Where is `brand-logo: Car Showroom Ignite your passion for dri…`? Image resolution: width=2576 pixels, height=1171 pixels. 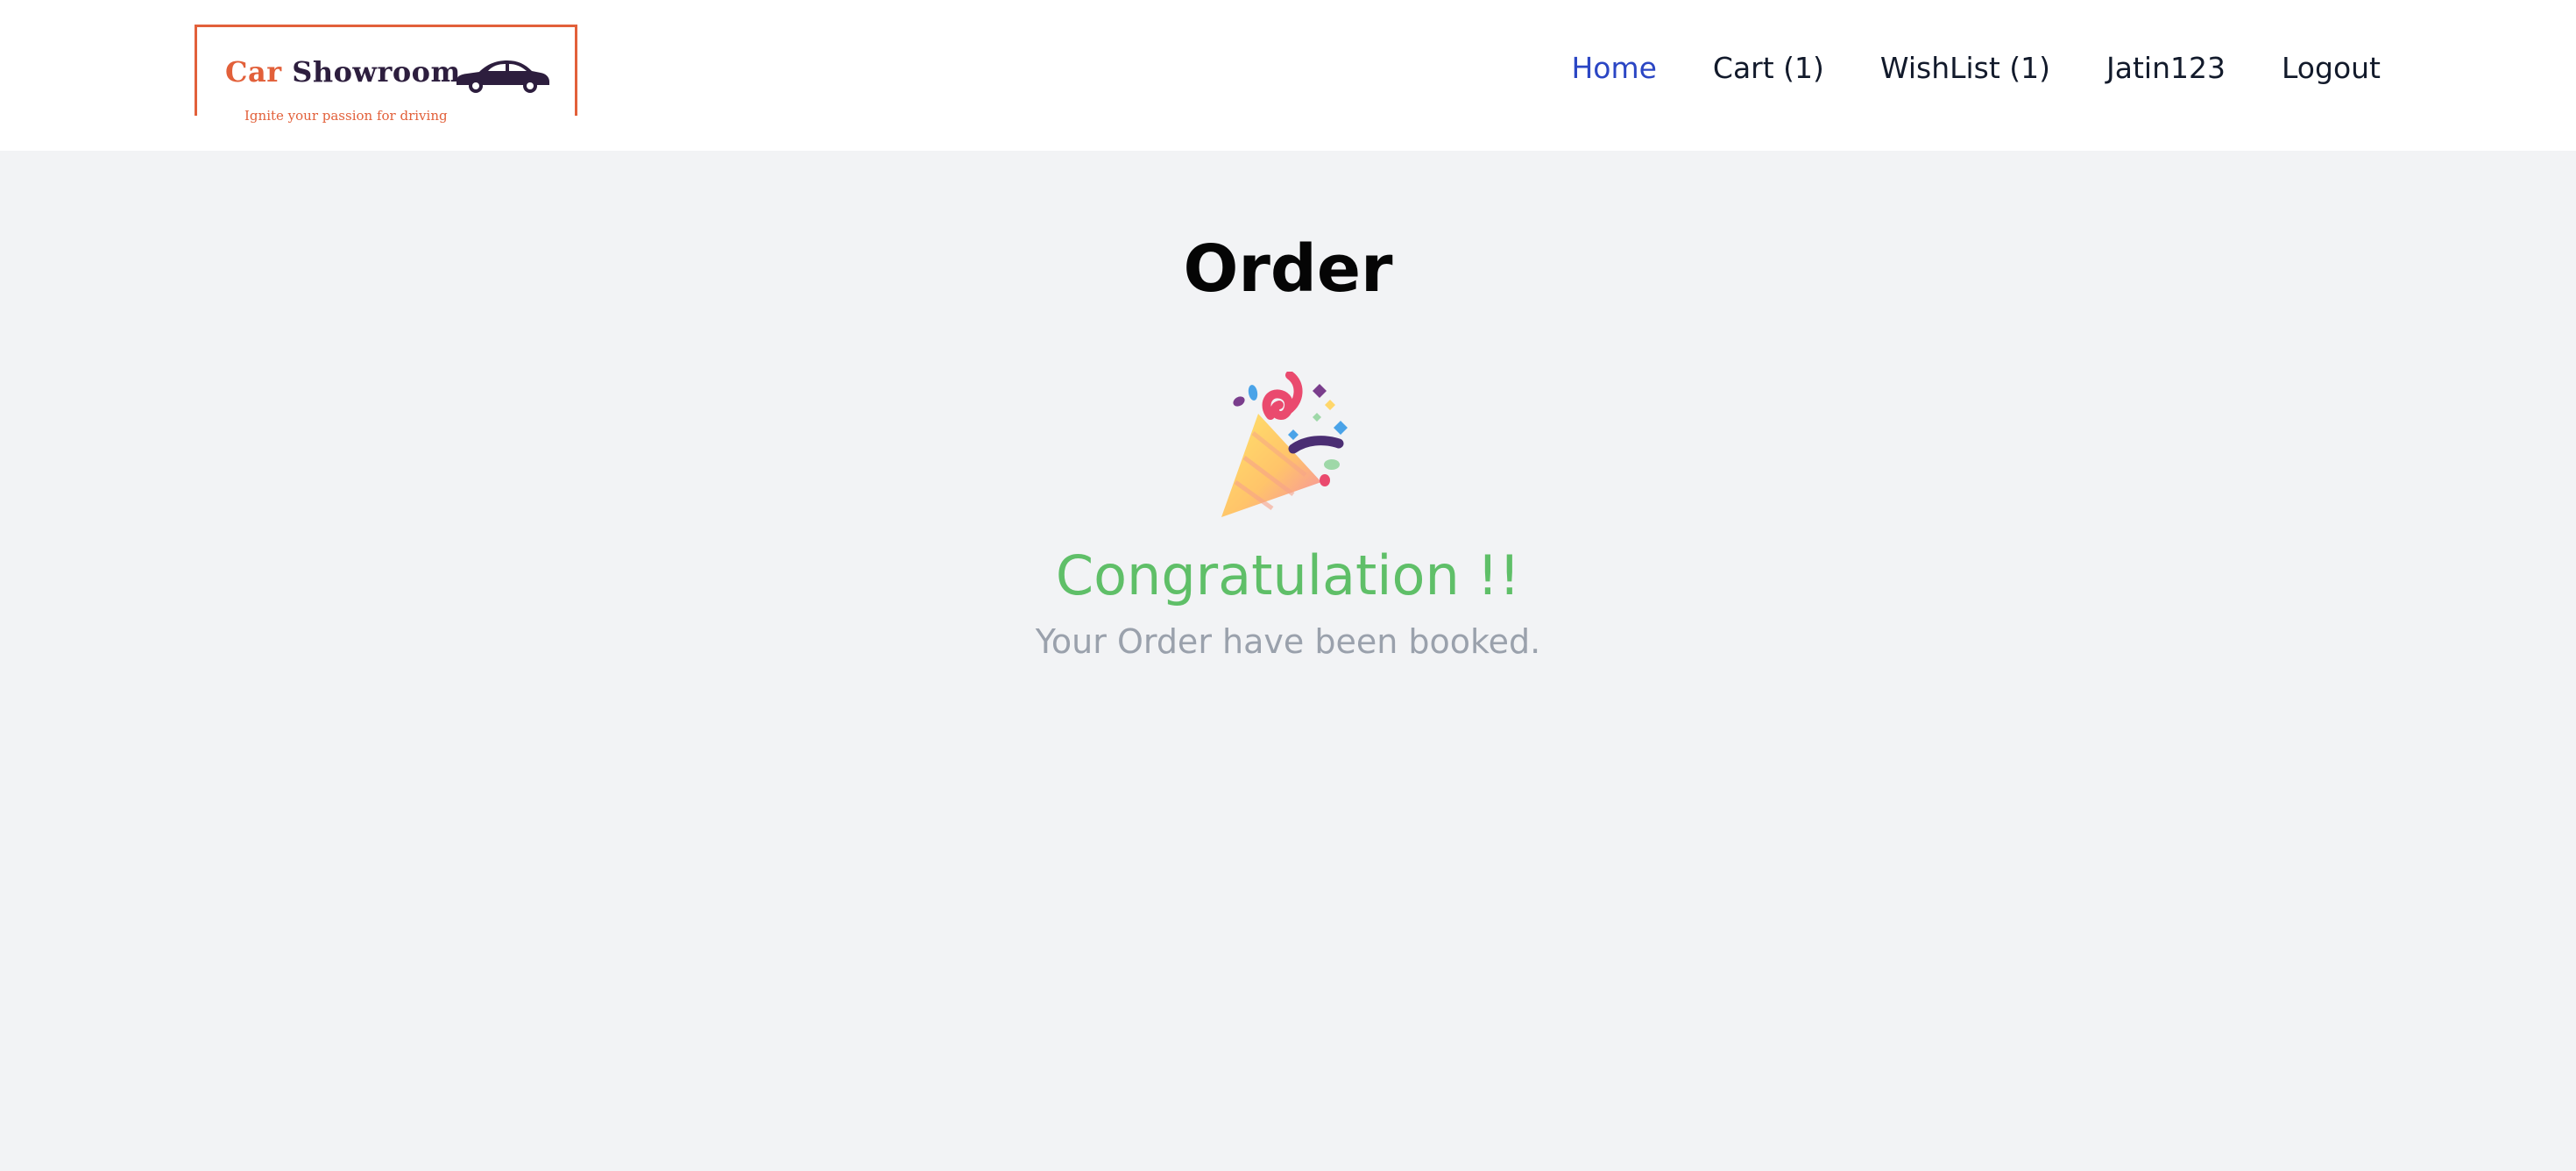 brand-logo: Car Showroom Ignite your passion for dri… is located at coordinates (386, 74).